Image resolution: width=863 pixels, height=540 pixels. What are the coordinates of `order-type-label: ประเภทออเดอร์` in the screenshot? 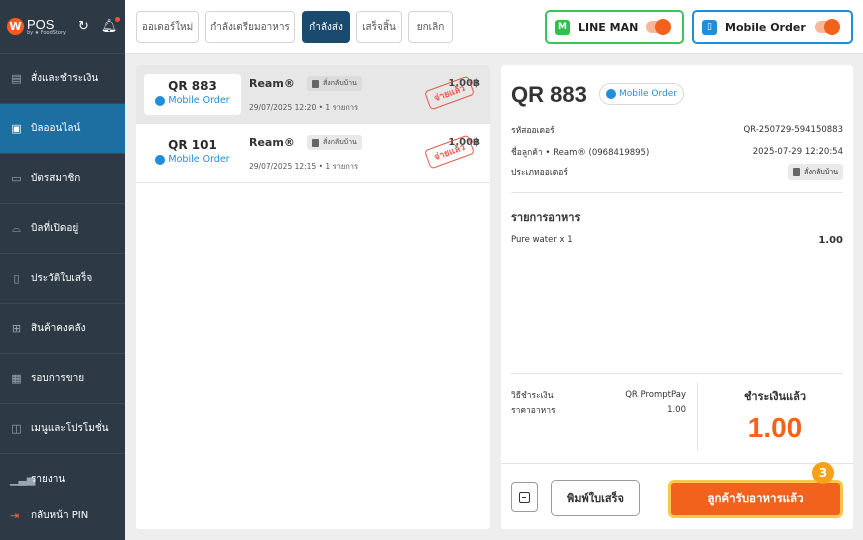 It's located at (539, 173).